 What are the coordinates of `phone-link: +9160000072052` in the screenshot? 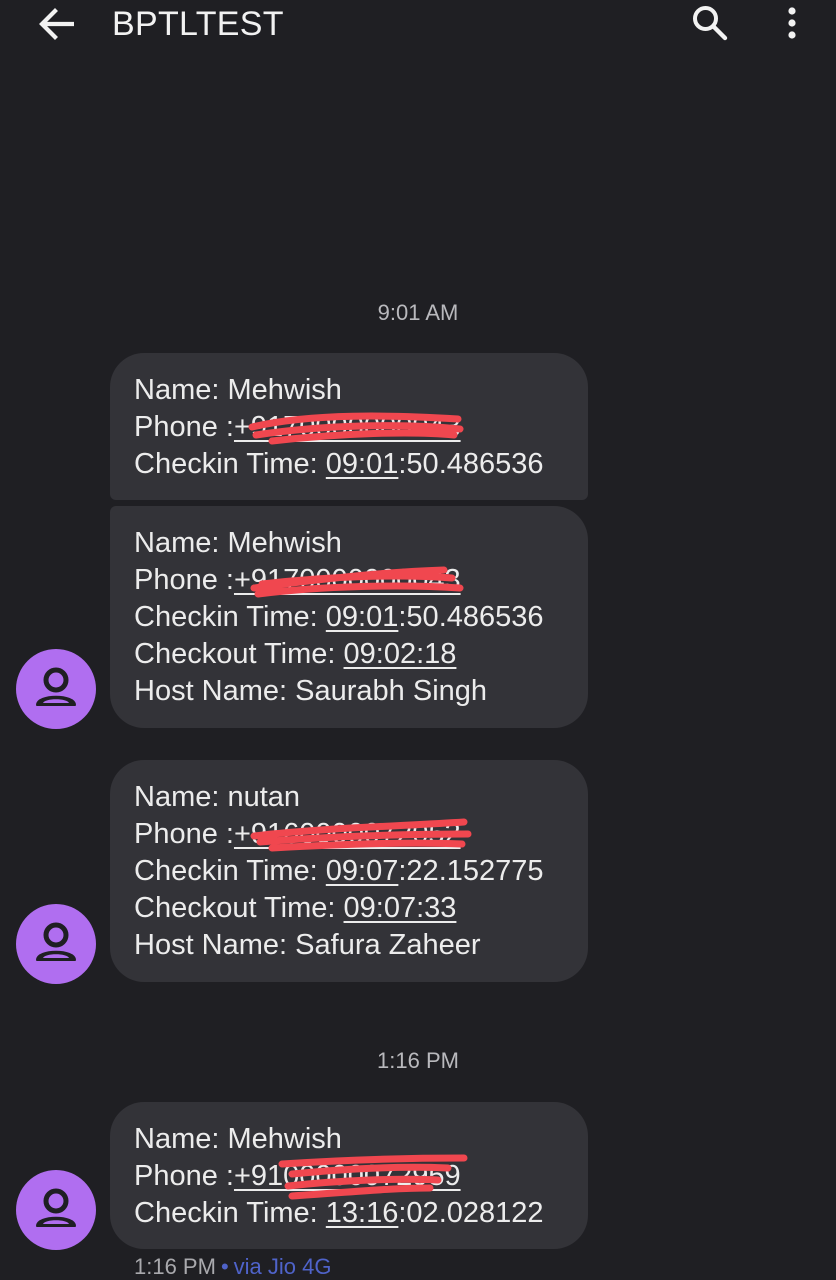 It's located at (347, 834).